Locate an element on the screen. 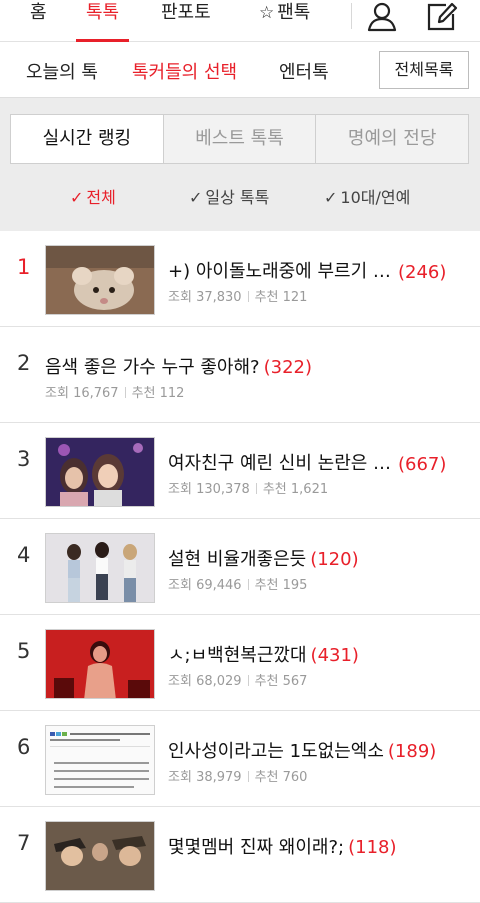  ranking-panel: 실시간 랭킹 베스트 톡톡 명예의 전당 ✓ 전체 ✓ 일상 톡톡 ✓ 10대/연예 is located at coordinates (240, 164).